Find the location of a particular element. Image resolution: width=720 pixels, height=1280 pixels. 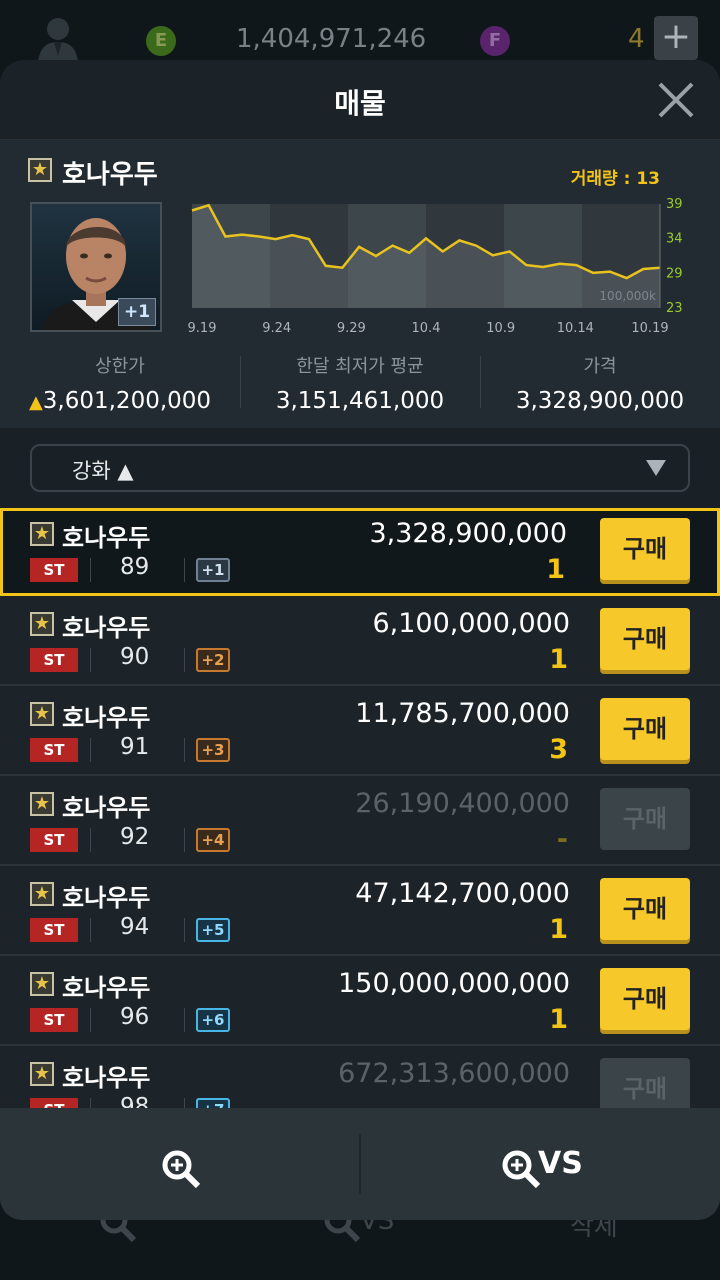

stat-upper-value: 3,601,200,000 is located at coordinates (127, 401).